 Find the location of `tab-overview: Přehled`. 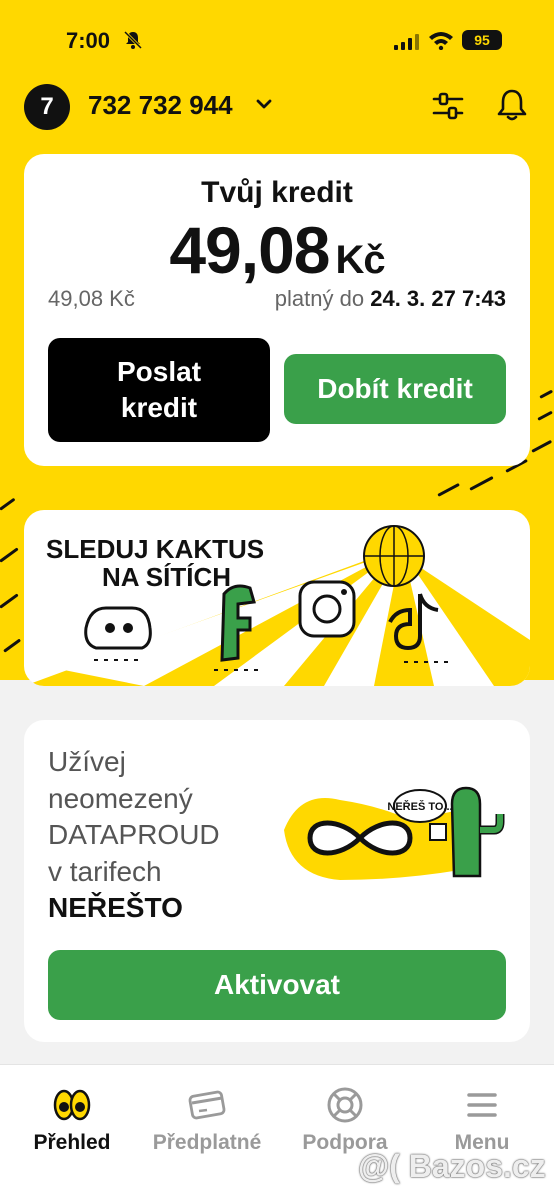

tab-overview: Přehled is located at coordinates (72, 1125).